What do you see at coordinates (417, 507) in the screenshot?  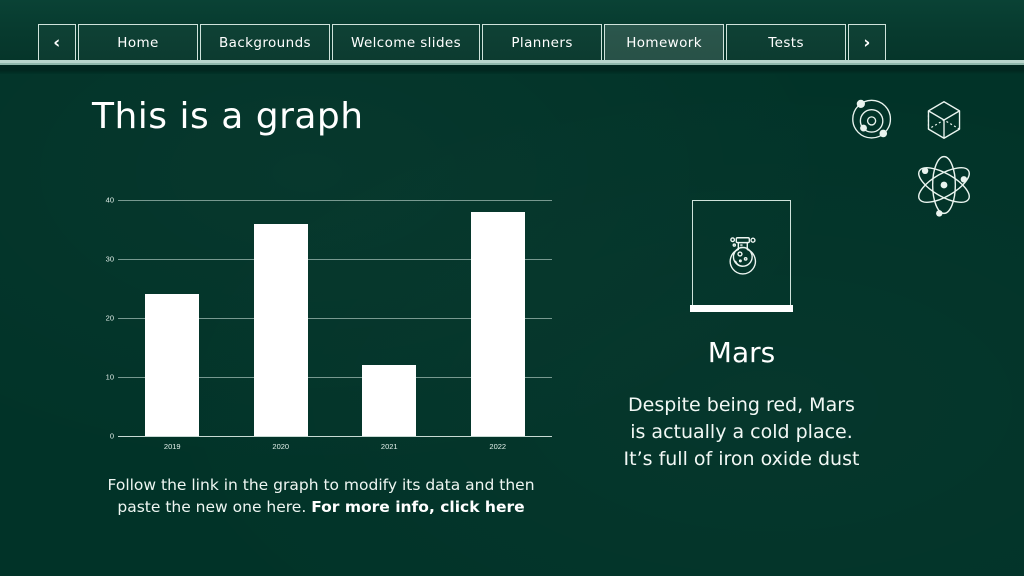 I see `caption-link: For more info, click here` at bounding box center [417, 507].